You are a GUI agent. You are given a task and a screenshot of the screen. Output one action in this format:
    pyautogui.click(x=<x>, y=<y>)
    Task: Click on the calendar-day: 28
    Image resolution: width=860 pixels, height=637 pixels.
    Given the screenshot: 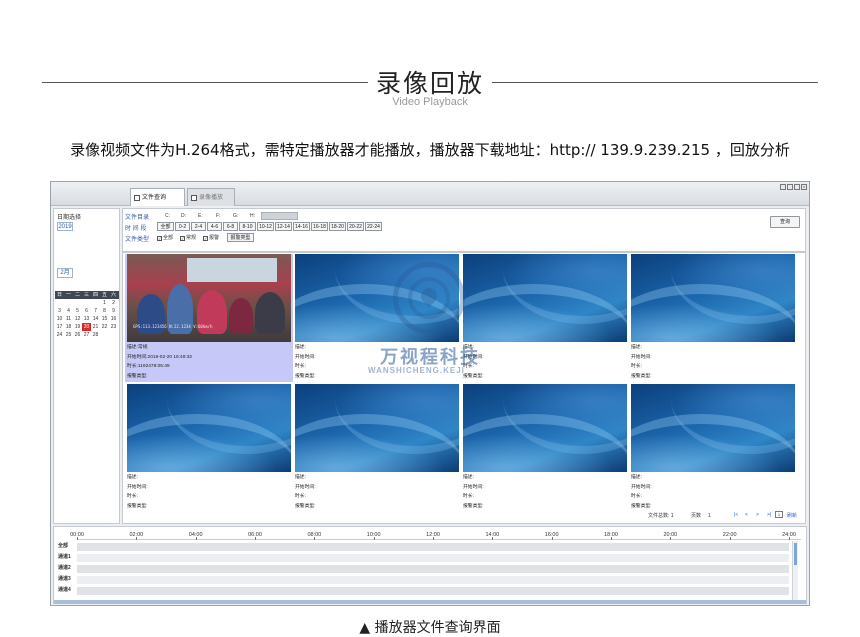 What is the action you would take?
    pyautogui.click(x=95, y=335)
    